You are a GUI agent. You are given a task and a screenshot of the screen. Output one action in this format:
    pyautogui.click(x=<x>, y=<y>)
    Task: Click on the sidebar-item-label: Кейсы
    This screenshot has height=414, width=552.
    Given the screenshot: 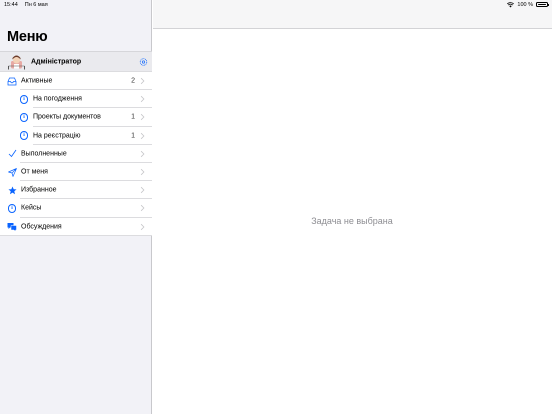 What is the action you would take?
    pyautogui.click(x=31, y=208)
    